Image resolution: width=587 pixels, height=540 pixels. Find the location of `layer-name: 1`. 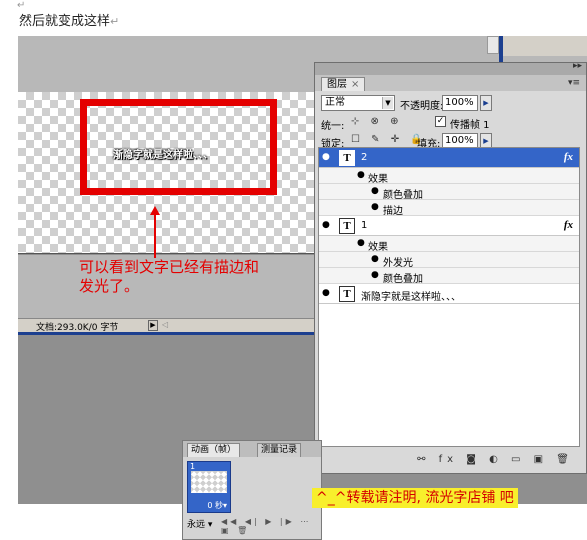

layer-name: 1 is located at coordinates (364, 225).